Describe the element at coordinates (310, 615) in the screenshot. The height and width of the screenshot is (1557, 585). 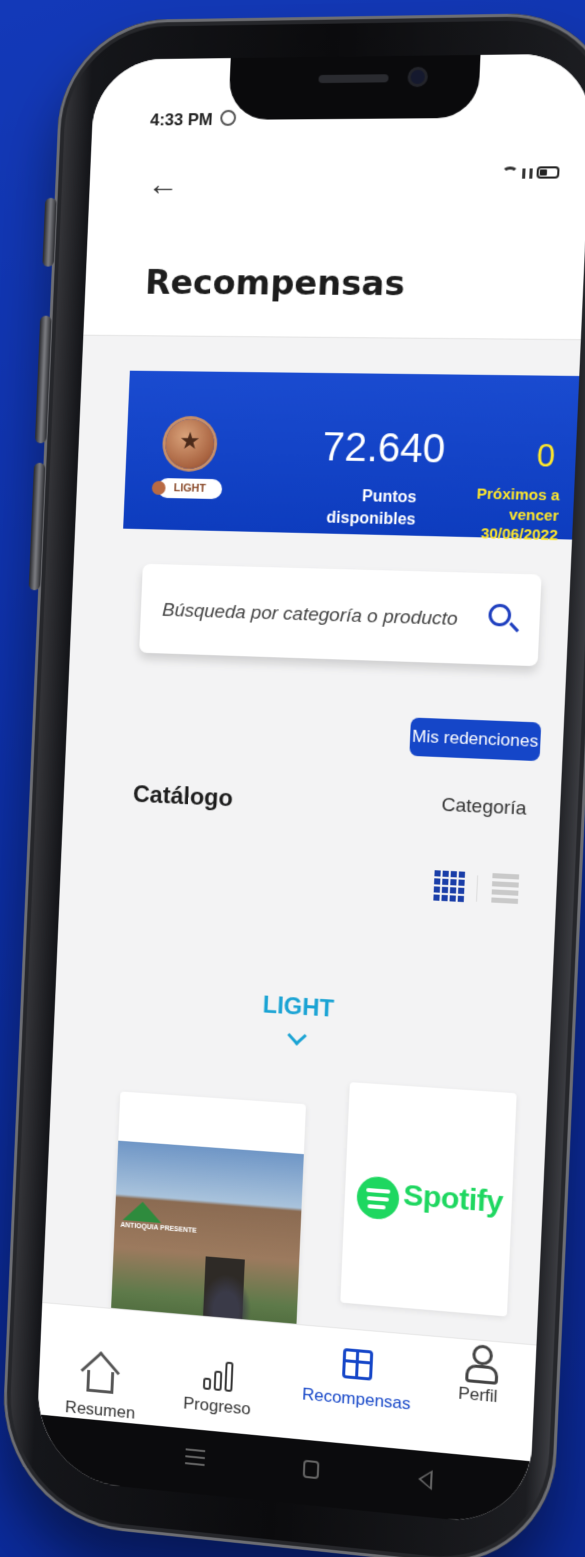
I see `search-placeholder: Búsqueda por categoría o producto` at that location.